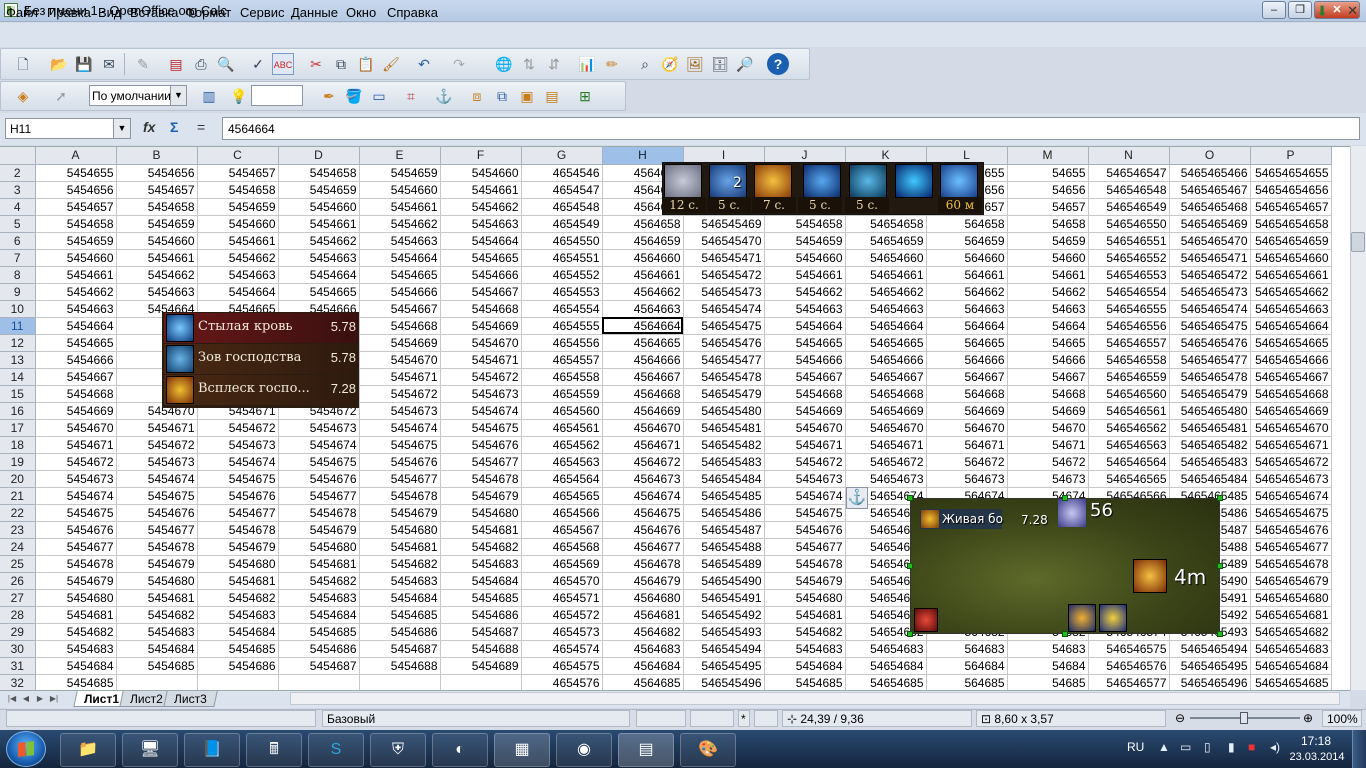  What do you see at coordinates (18, 156) in the screenshot?
I see `corner-cell` at bounding box center [18, 156].